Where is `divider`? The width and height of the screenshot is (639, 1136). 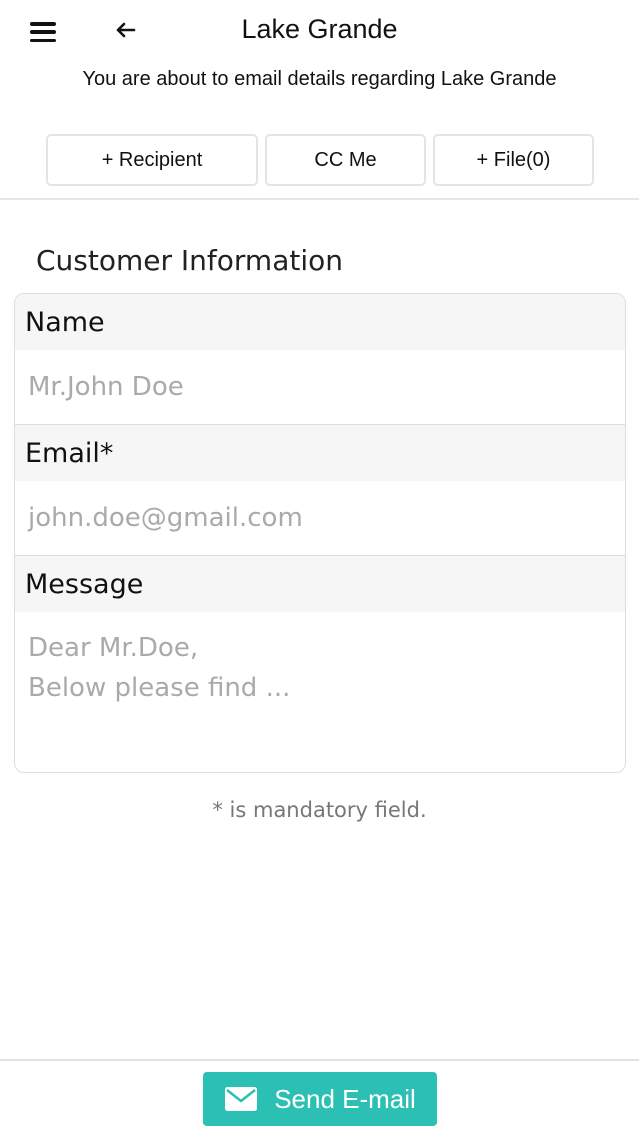 divider is located at coordinates (319, 199).